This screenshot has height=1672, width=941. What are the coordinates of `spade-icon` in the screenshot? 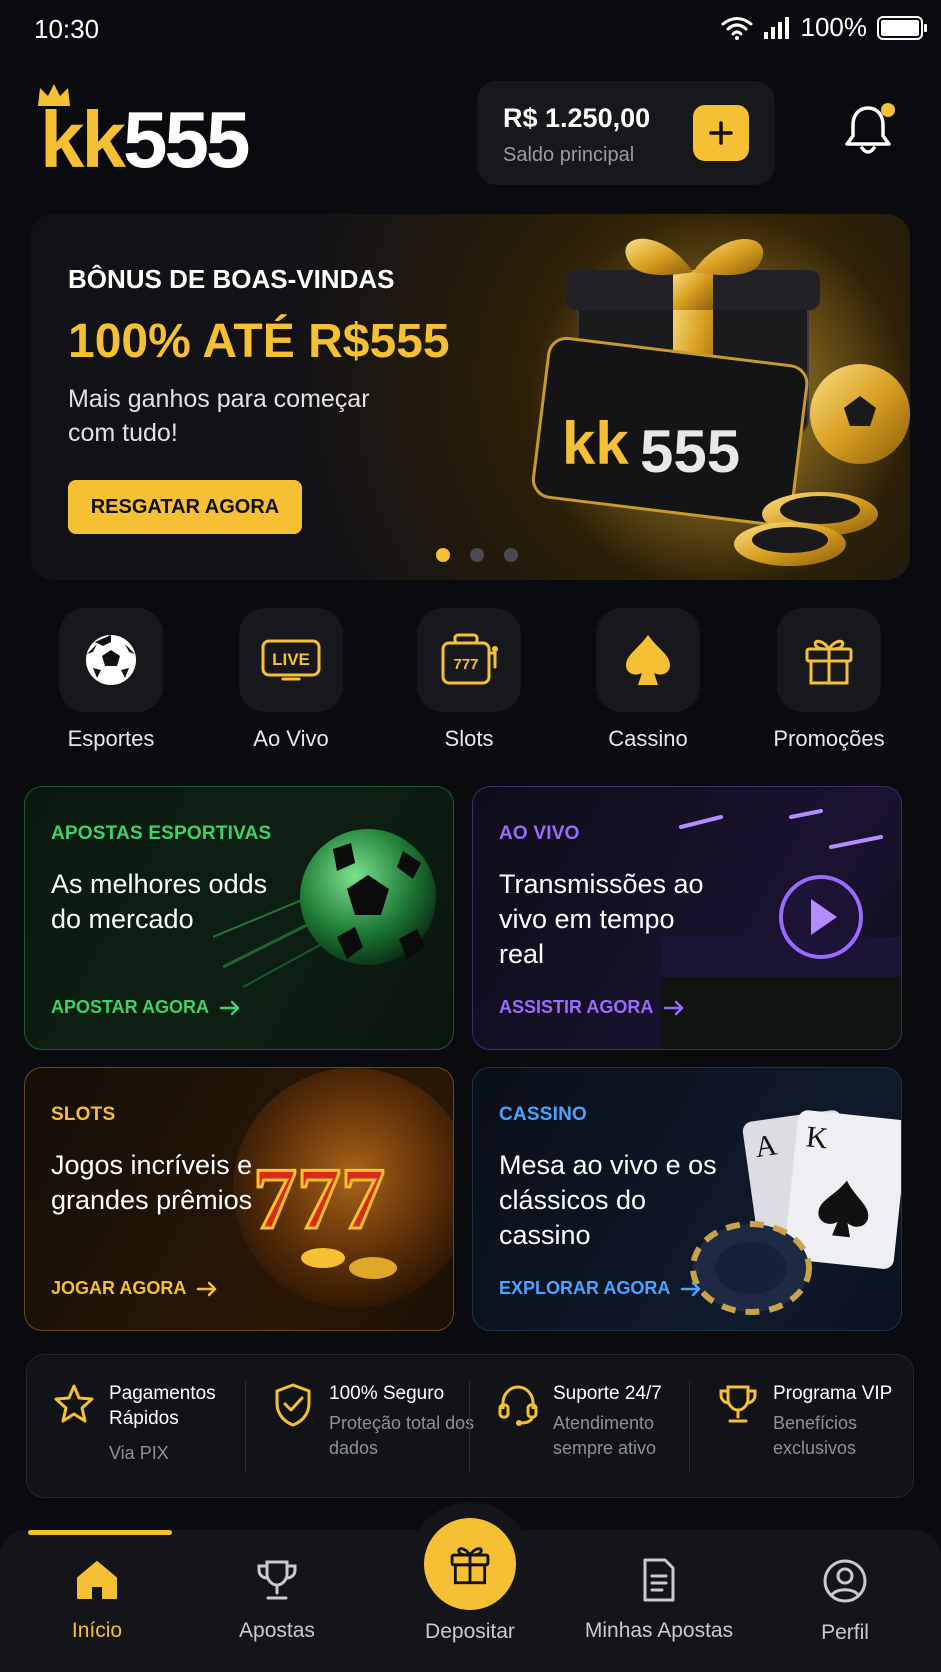 It's located at (648, 660).